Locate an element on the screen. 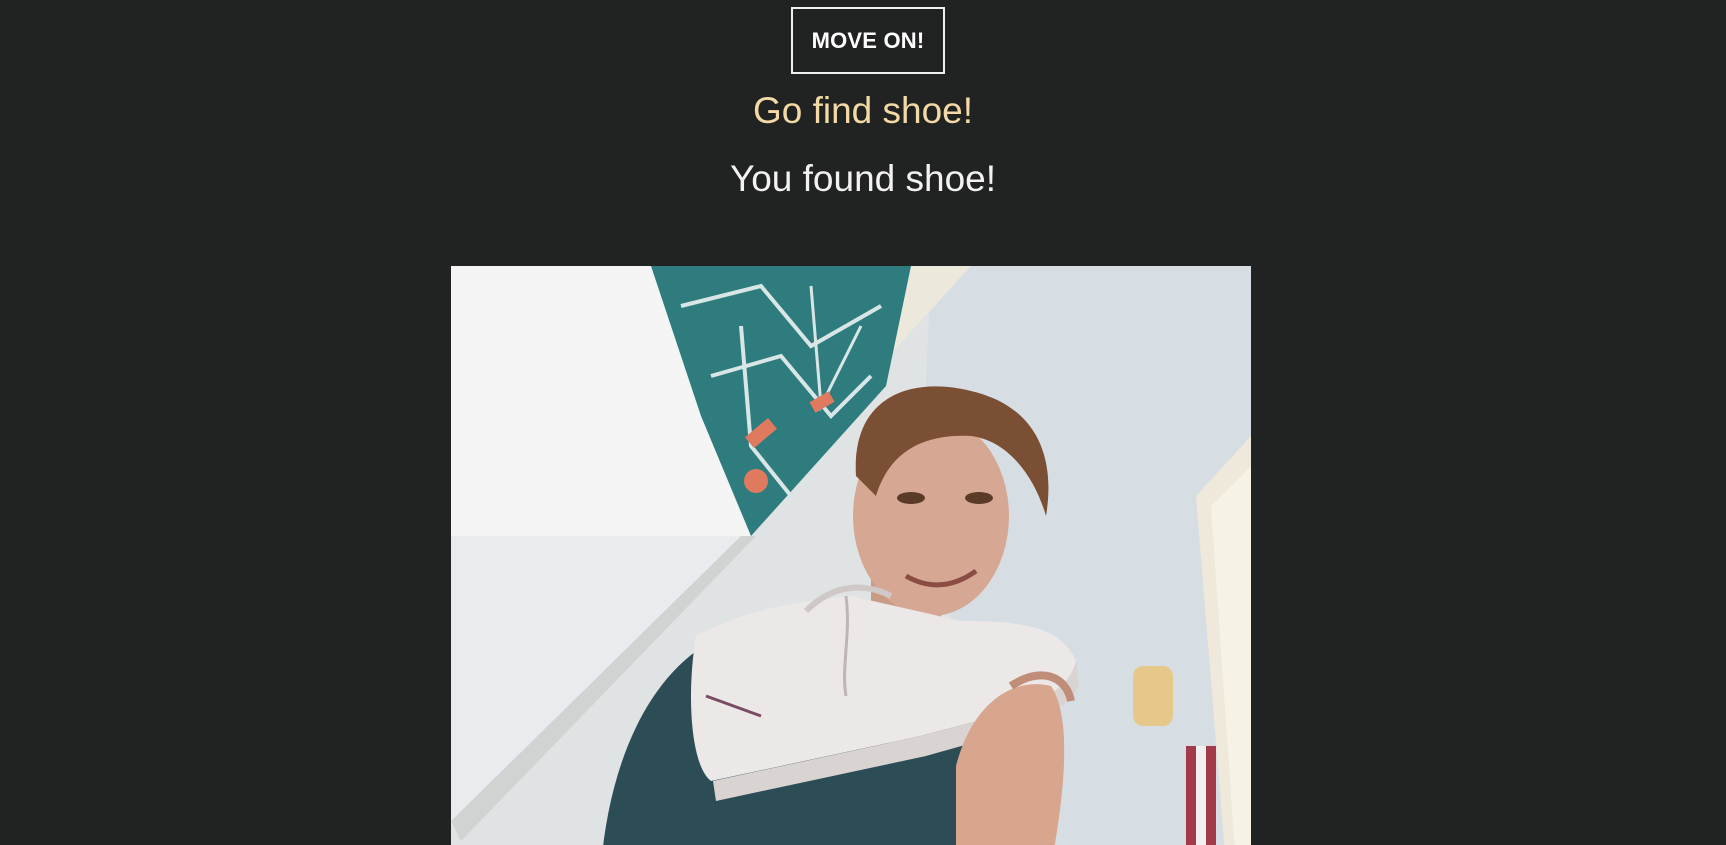 The image size is (1726, 845). move-on-button: MOVE ON! is located at coordinates (868, 40).